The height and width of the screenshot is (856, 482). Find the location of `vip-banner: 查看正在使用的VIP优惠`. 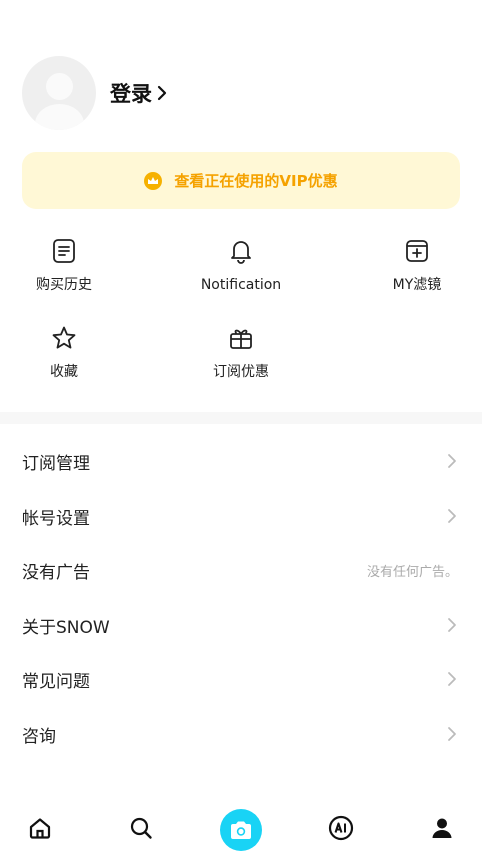

vip-banner: 查看正在使用的VIP优惠 is located at coordinates (241, 180).